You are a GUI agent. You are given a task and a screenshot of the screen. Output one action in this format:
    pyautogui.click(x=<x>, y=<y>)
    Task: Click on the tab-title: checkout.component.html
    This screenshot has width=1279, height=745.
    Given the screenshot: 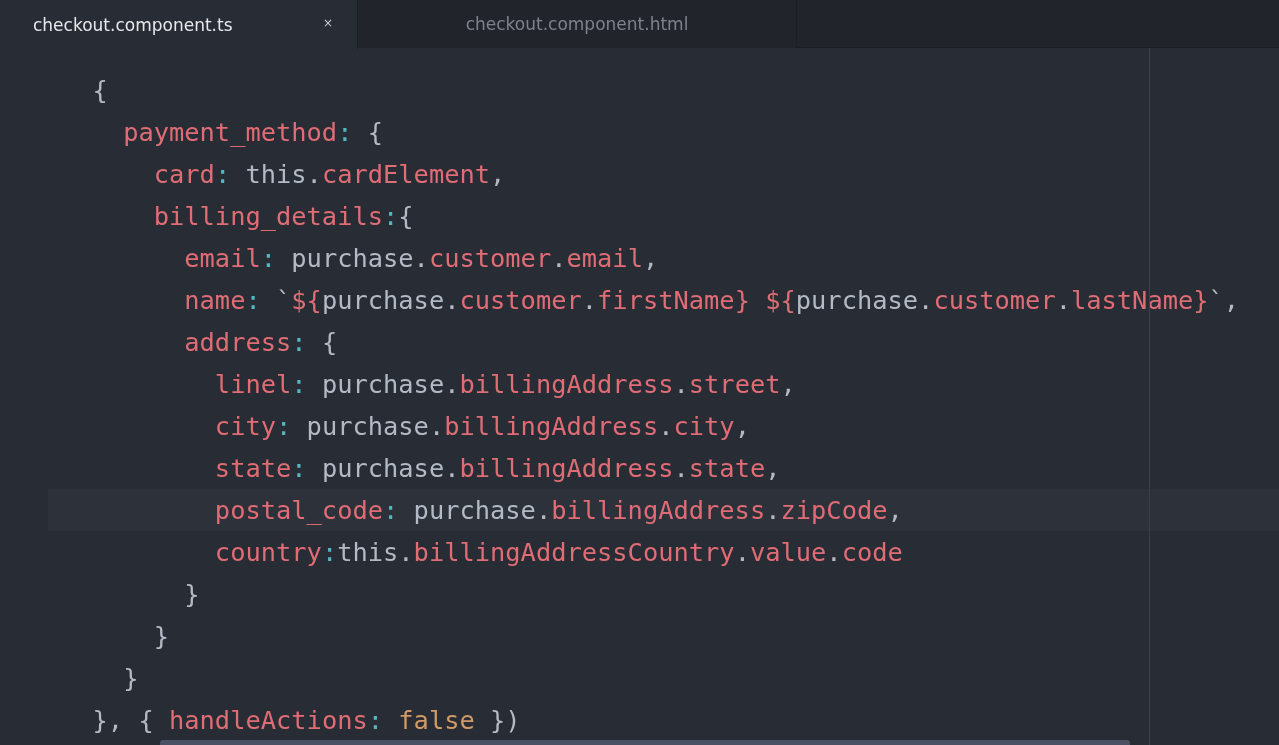 What is the action you would take?
    pyautogui.click(x=577, y=24)
    